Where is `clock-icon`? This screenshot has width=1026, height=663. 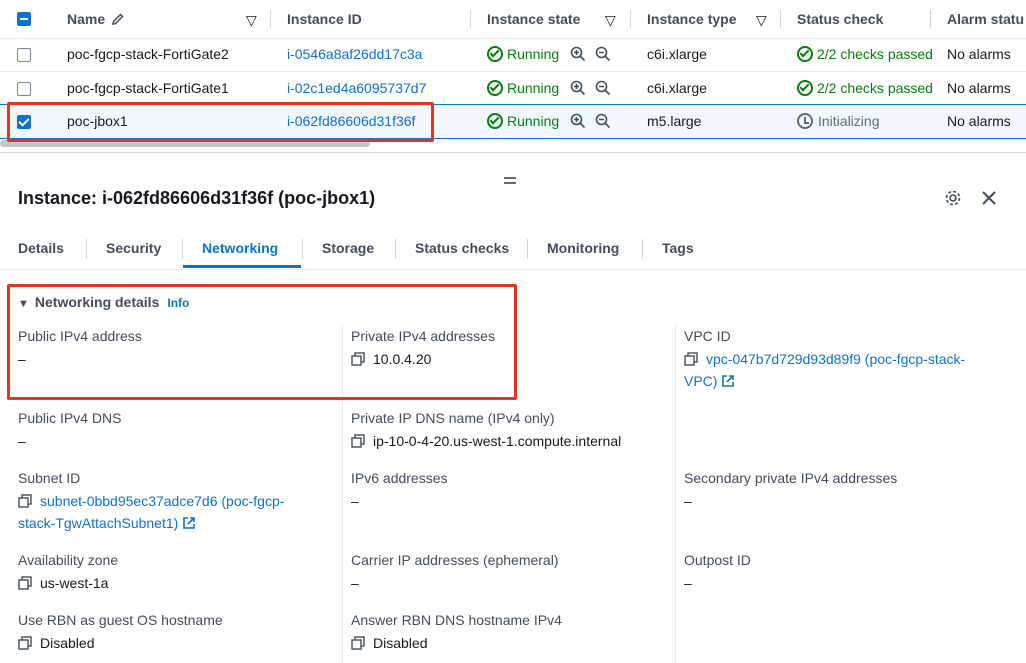 clock-icon is located at coordinates (805, 121).